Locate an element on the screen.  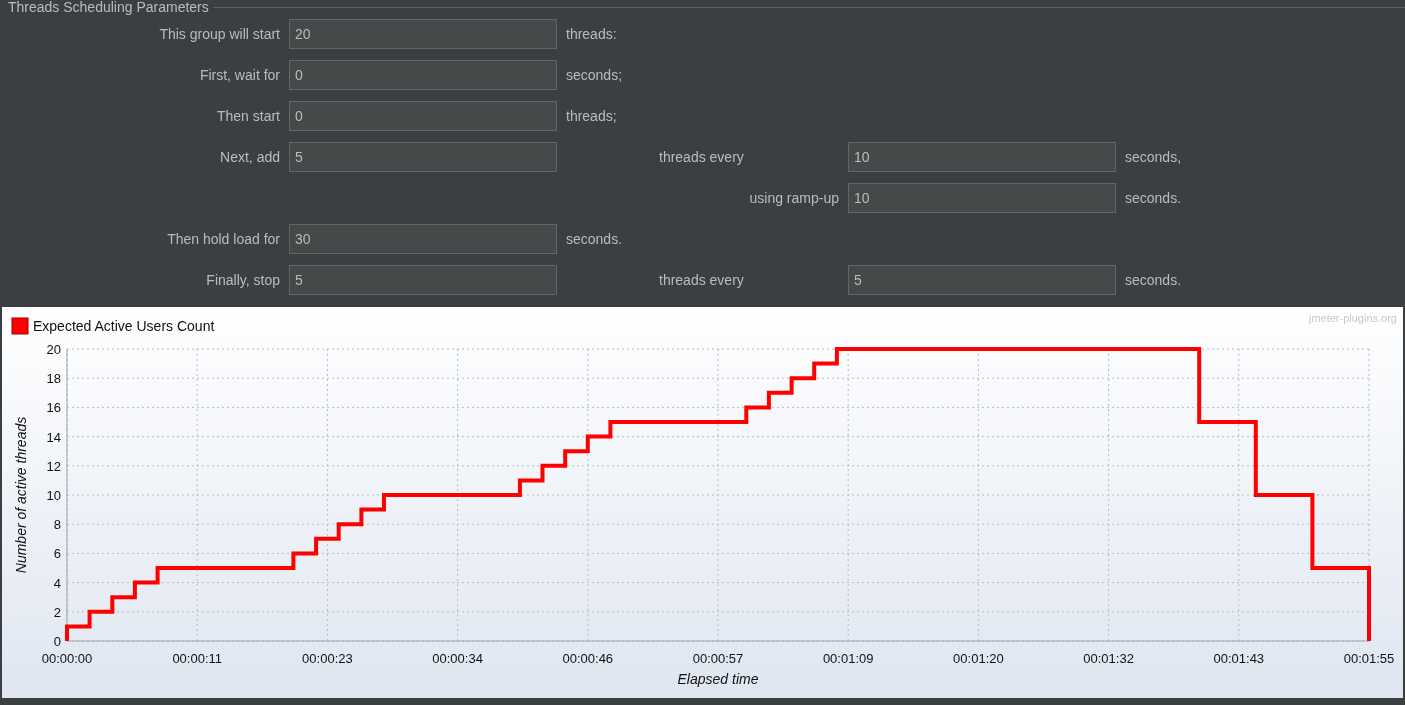
field-label: This group will start is located at coordinates (219, 34).